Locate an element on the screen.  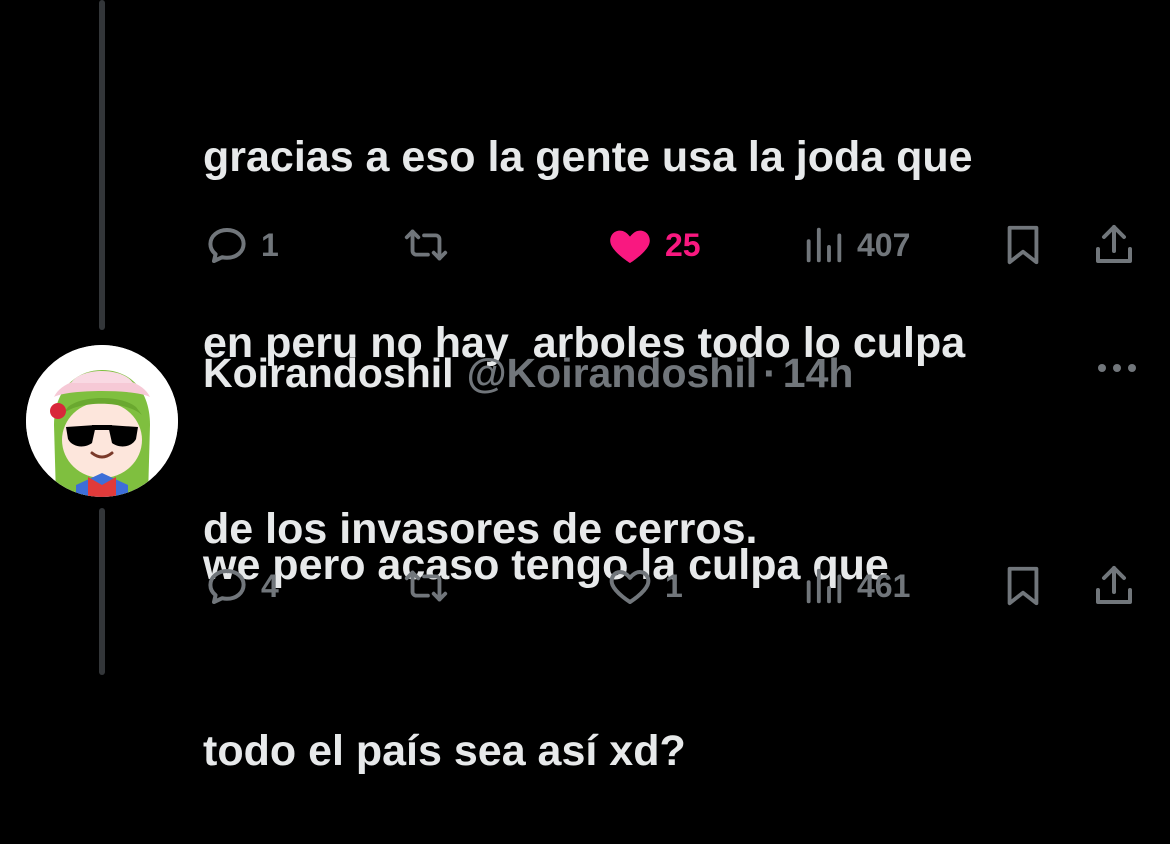
reply-tweet-actions: 4 1 461 is located at coordinates (673, 586).